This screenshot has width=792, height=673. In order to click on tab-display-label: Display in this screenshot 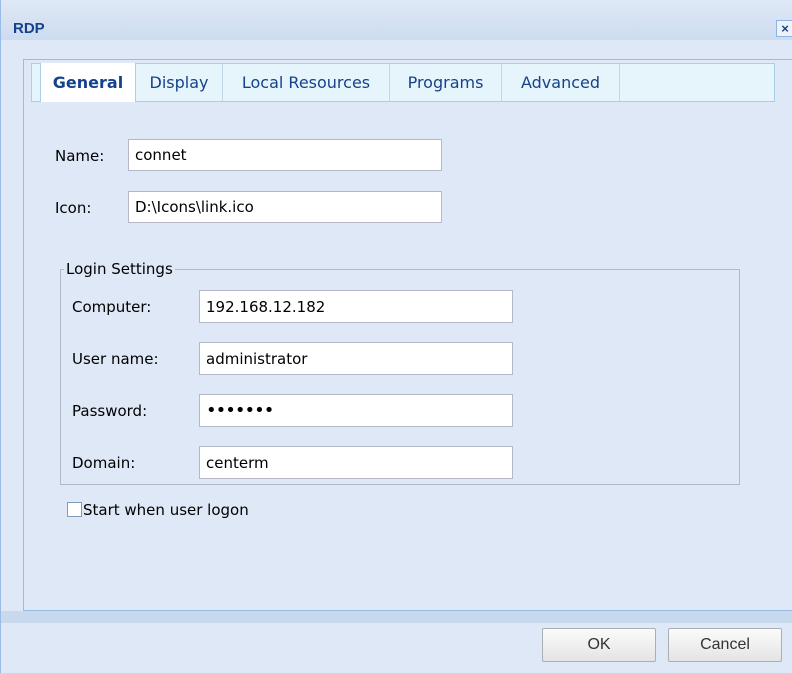, I will do `click(179, 82)`.